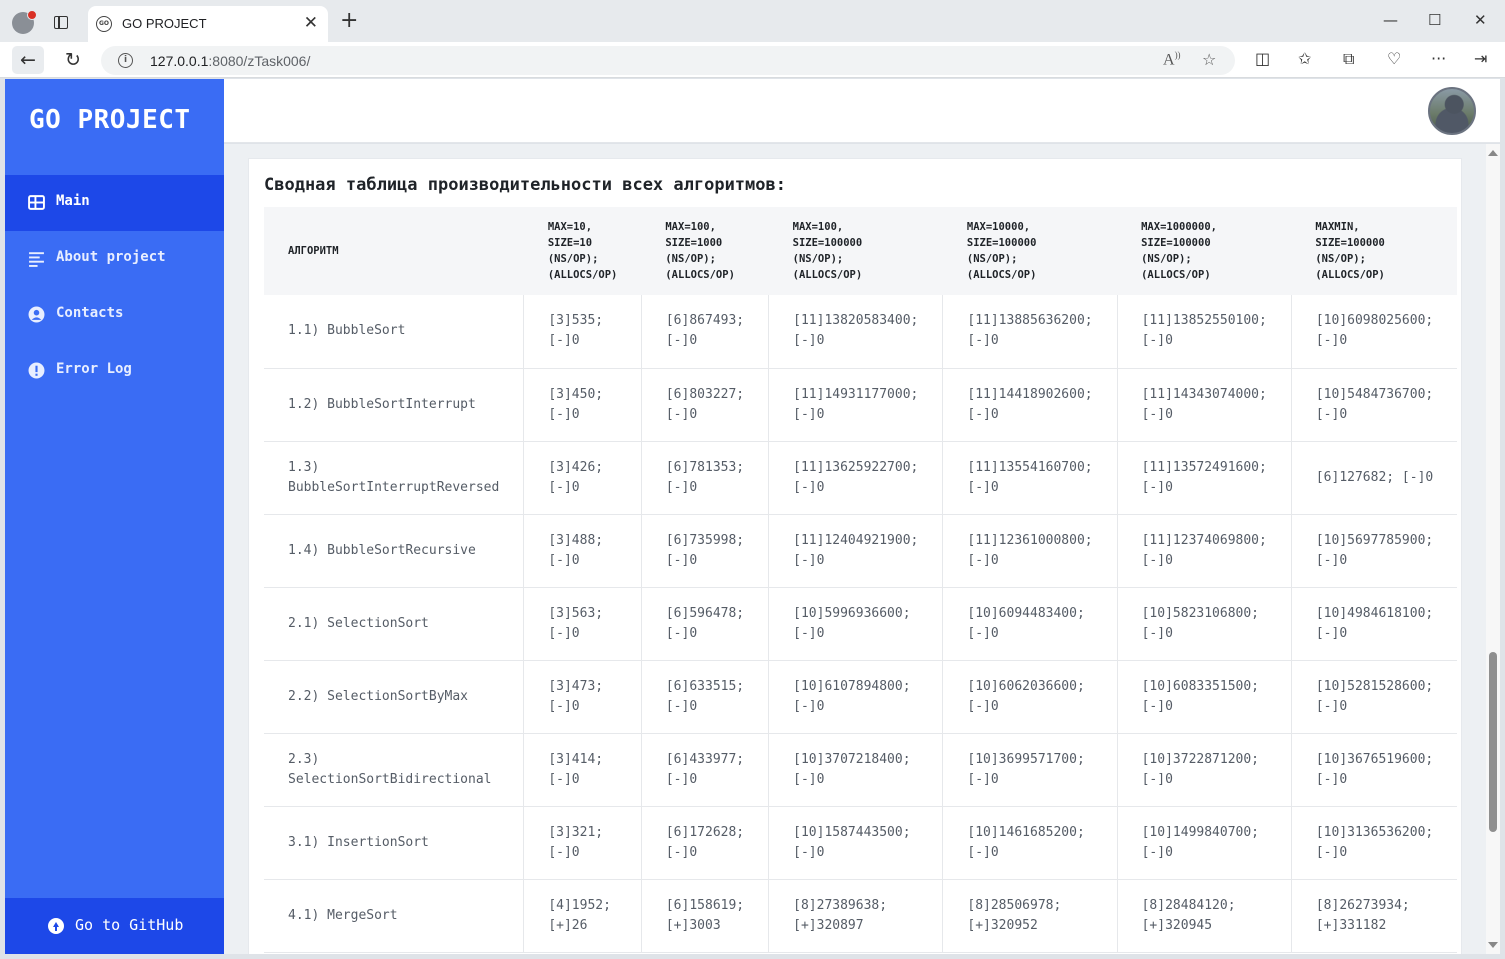  Describe the element at coordinates (1030, 770) in the screenshot. I see `value-cell: [10]3699571700; [-]0` at that location.